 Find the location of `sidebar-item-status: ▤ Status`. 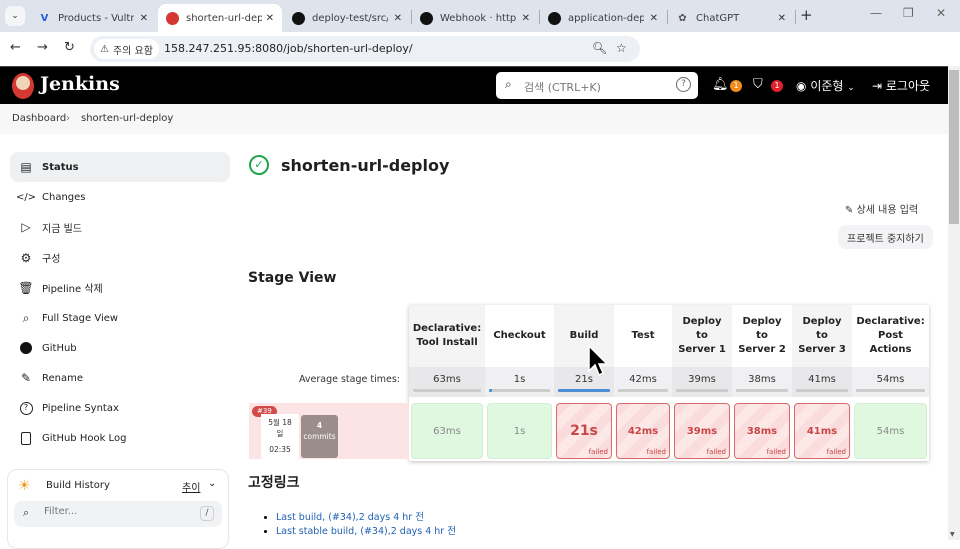

sidebar-item-status: ▤ Status is located at coordinates (120, 167).